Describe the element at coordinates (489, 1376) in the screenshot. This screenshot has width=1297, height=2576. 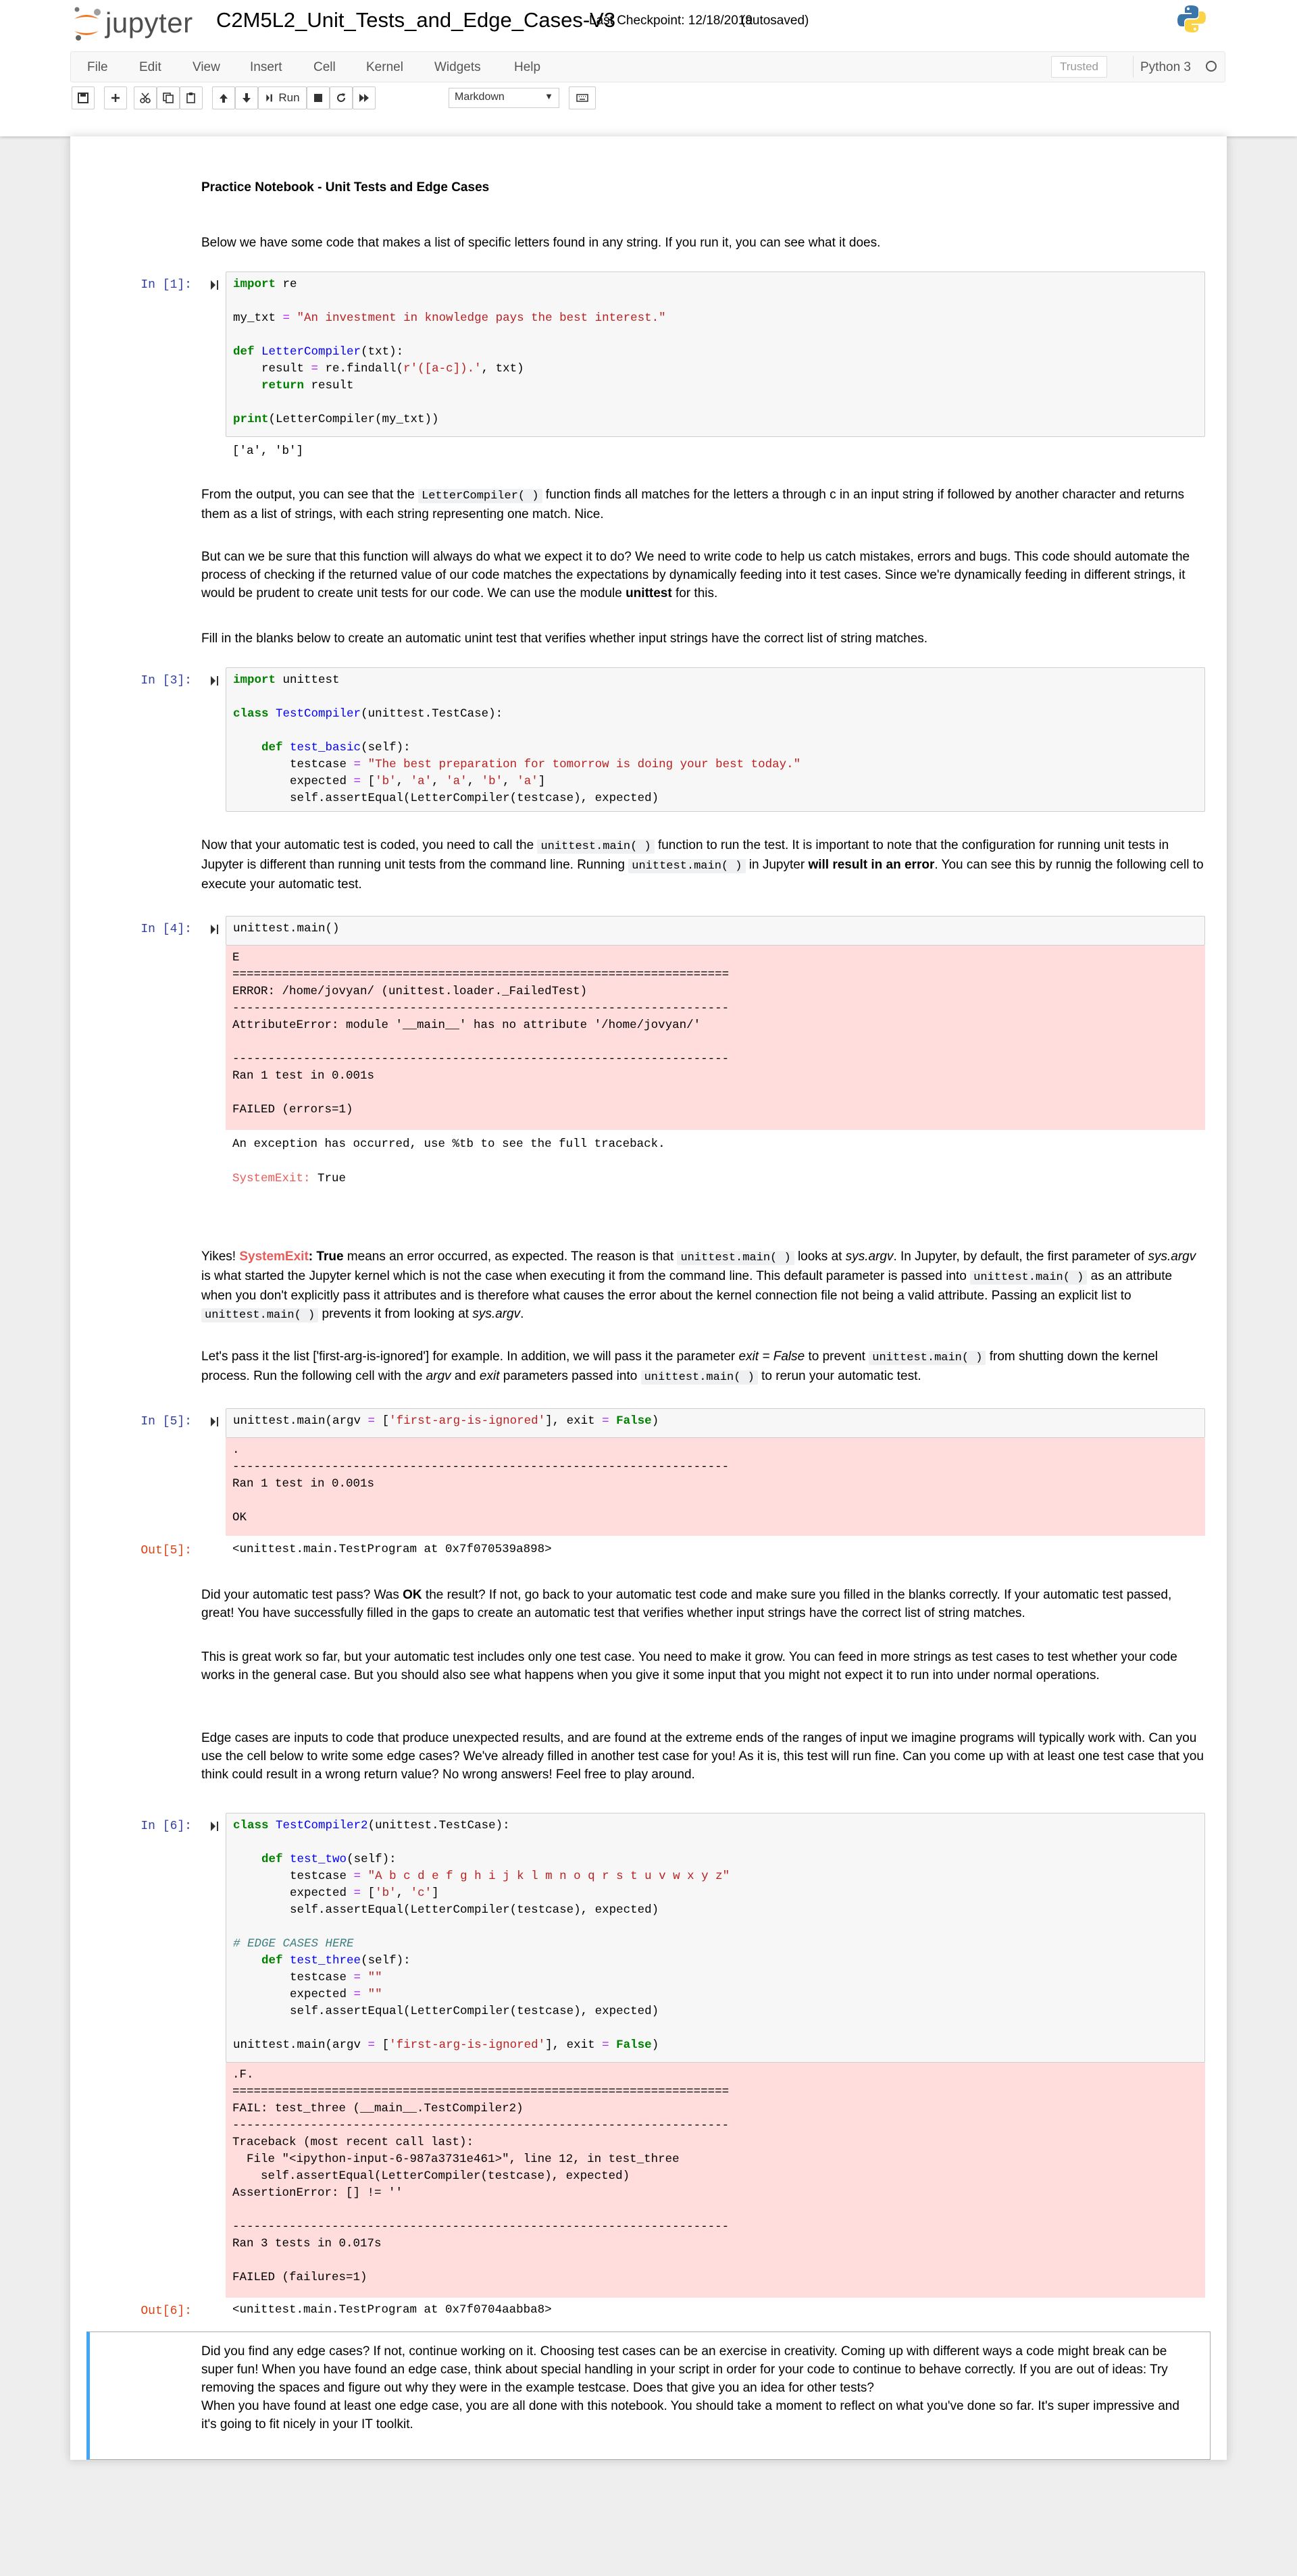
I see `italic-text: exit` at that location.